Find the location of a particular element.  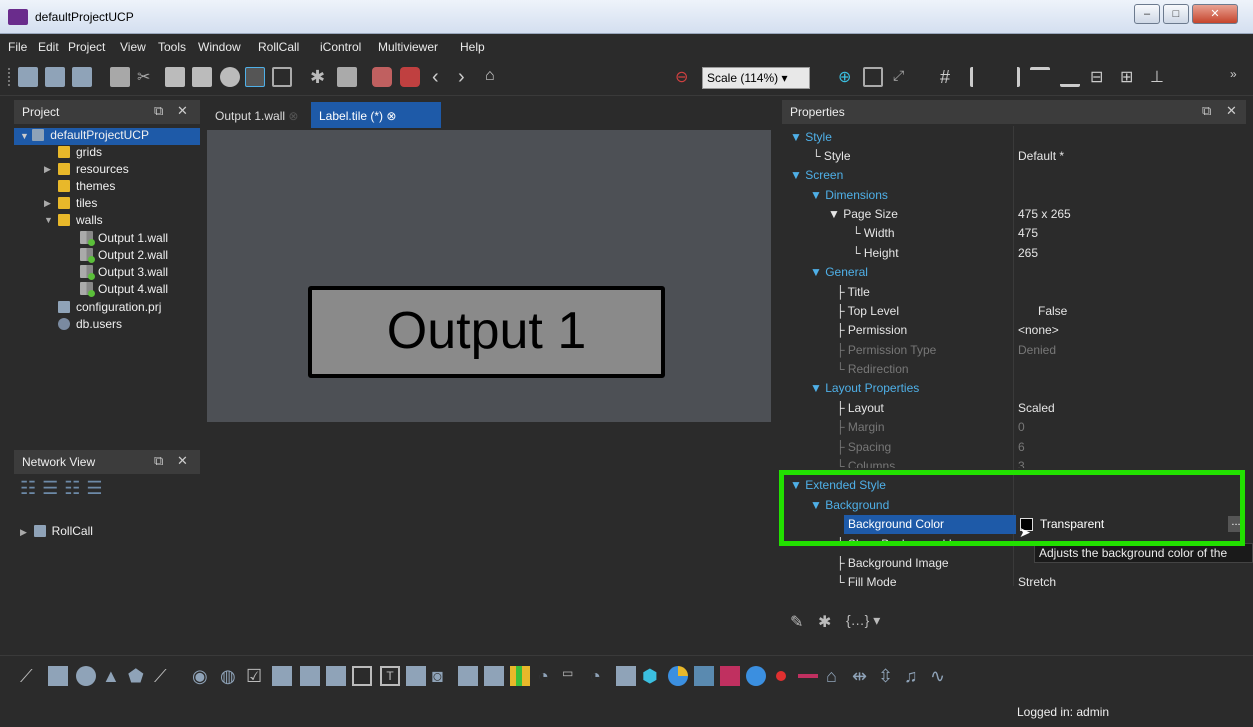

edit-icon: ✎ is located at coordinates (796, 622).